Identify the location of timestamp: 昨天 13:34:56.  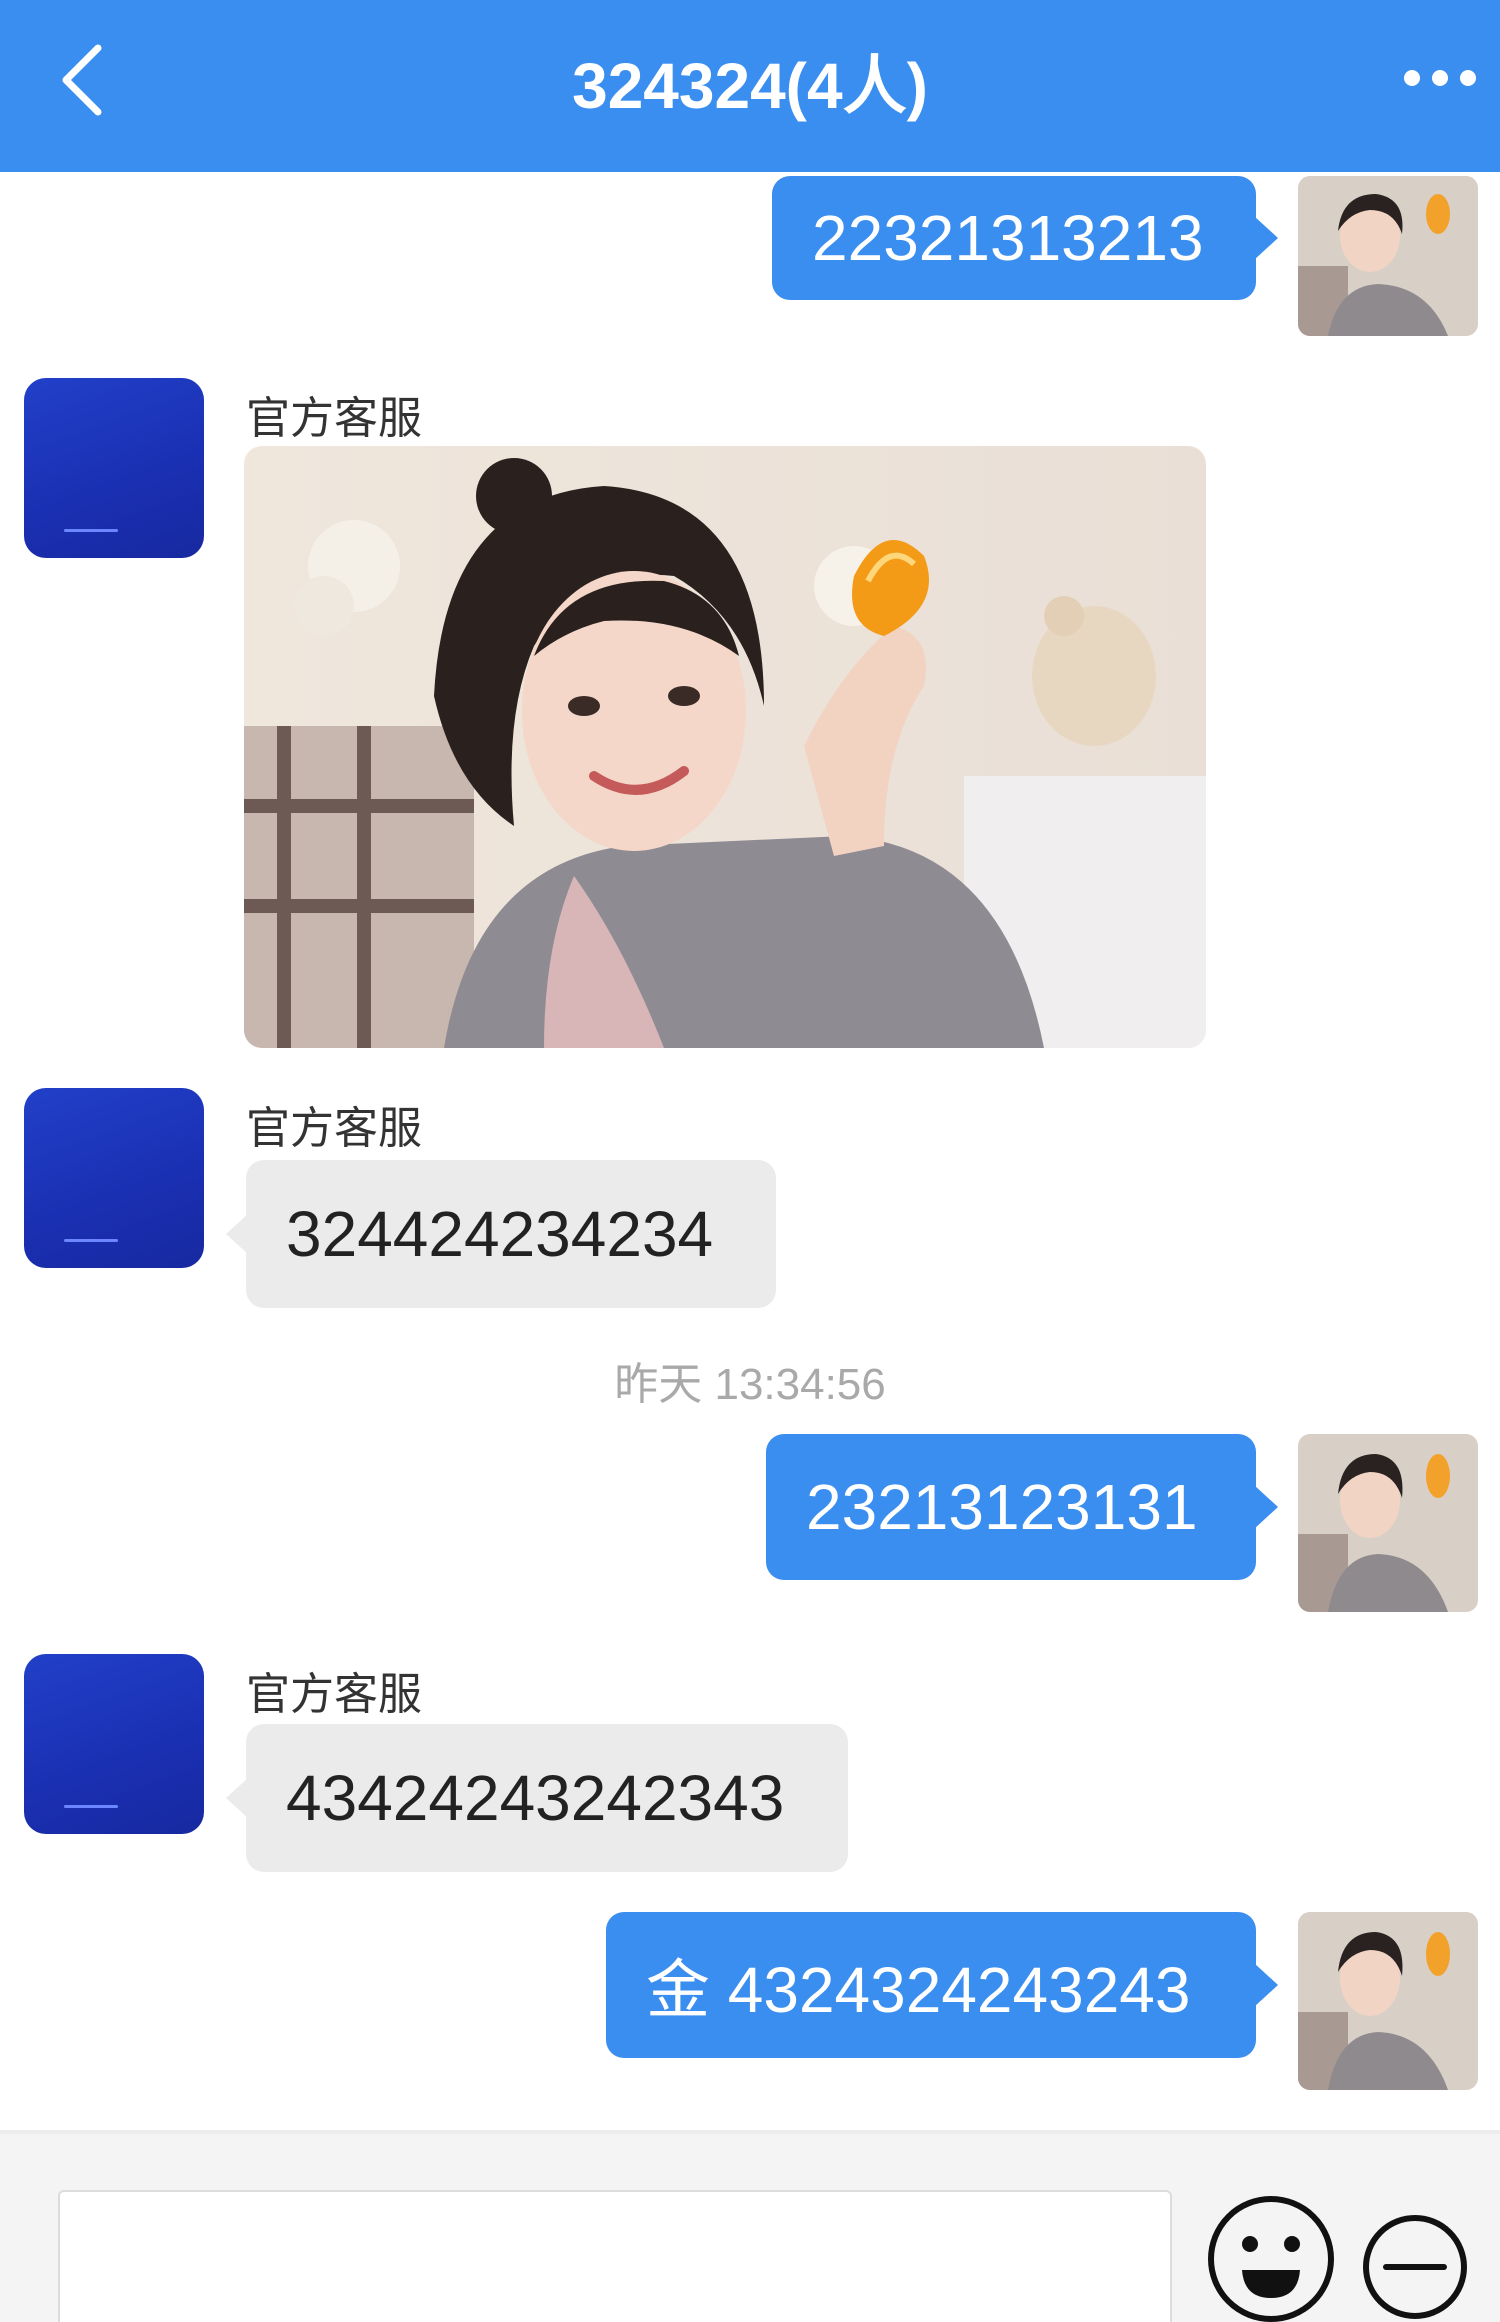
(750, 1384).